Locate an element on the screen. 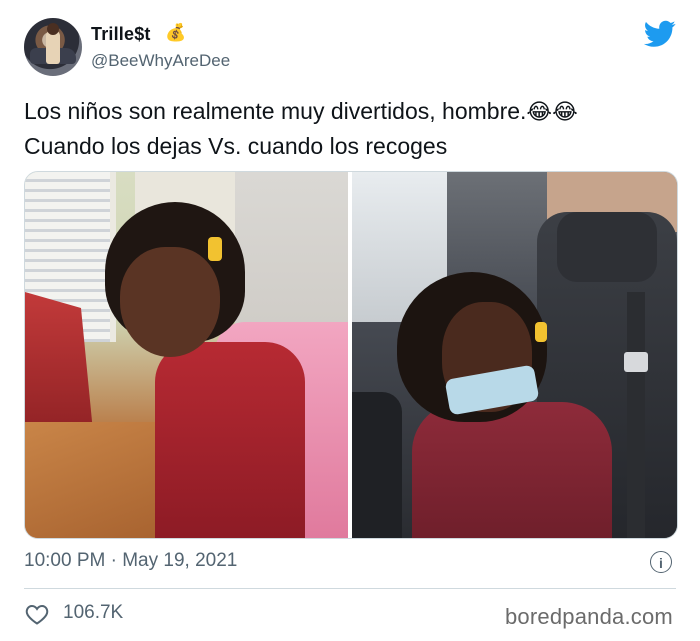  tweet-time: 10:00 PM is located at coordinates (65, 560).